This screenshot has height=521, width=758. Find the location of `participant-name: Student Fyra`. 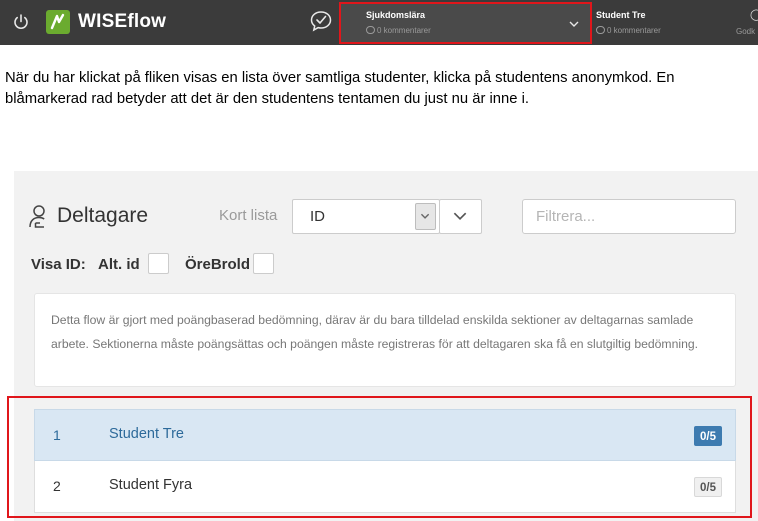

participant-name: Student Fyra is located at coordinates (150, 485).